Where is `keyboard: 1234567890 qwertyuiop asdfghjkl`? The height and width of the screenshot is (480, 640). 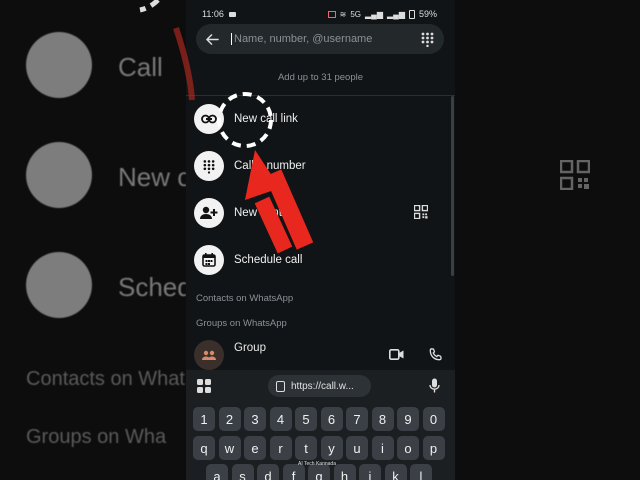
keyboard: 1234567890 qwertyuiop asdfghjkl is located at coordinates (320, 441).